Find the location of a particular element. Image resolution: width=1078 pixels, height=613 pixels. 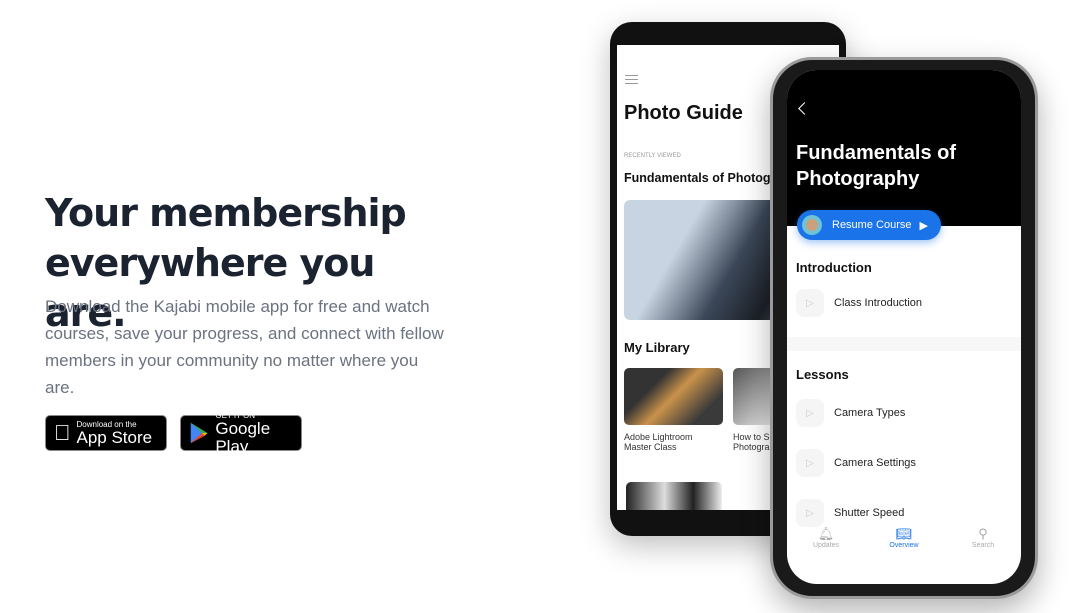

search-icon: ⚲ is located at coordinates (983, 533).